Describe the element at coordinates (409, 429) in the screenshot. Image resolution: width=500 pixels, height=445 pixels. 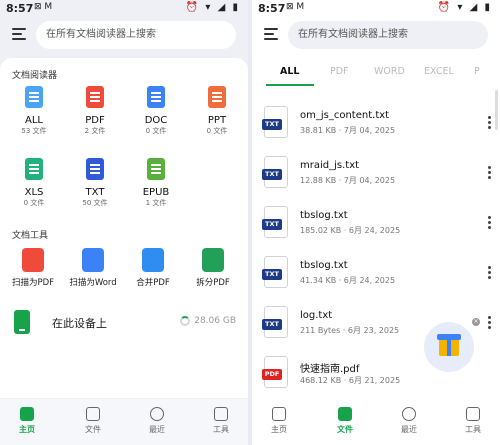
I see `nav-label: 最近` at that location.